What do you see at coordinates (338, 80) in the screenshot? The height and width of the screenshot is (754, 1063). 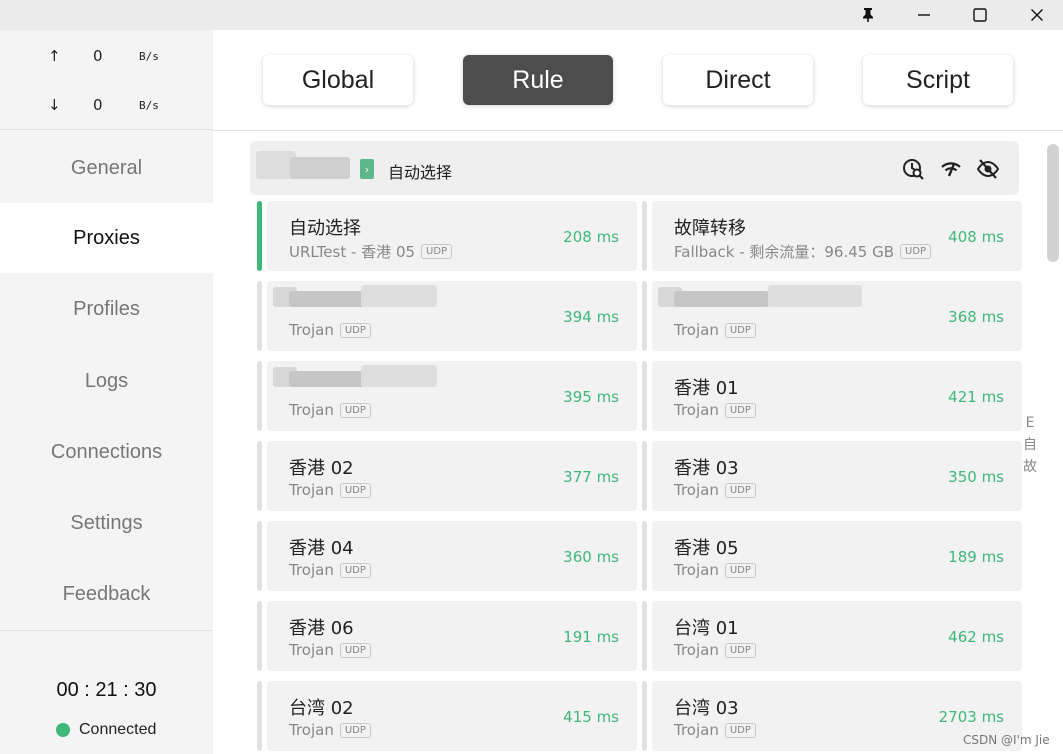 I see `mode-global-button: Global` at bounding box center [338, 80].